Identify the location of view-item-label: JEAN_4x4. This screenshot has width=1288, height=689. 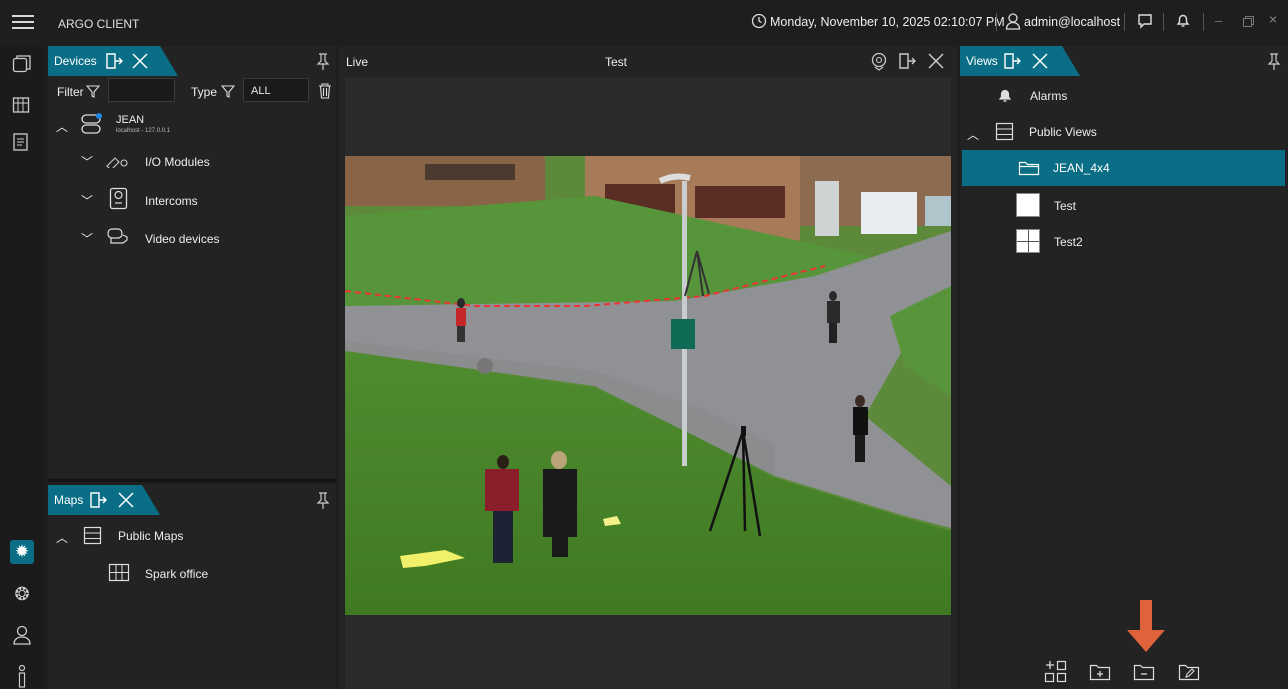
(1081, 168).